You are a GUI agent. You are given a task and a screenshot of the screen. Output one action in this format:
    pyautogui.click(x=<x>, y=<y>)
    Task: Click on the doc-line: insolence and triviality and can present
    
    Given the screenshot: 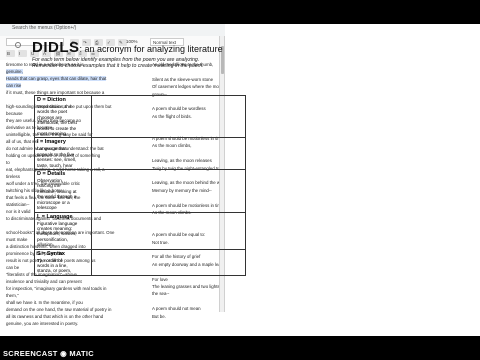 What is the action you would take?
    pyautogui.click(x=44, y=281)
    